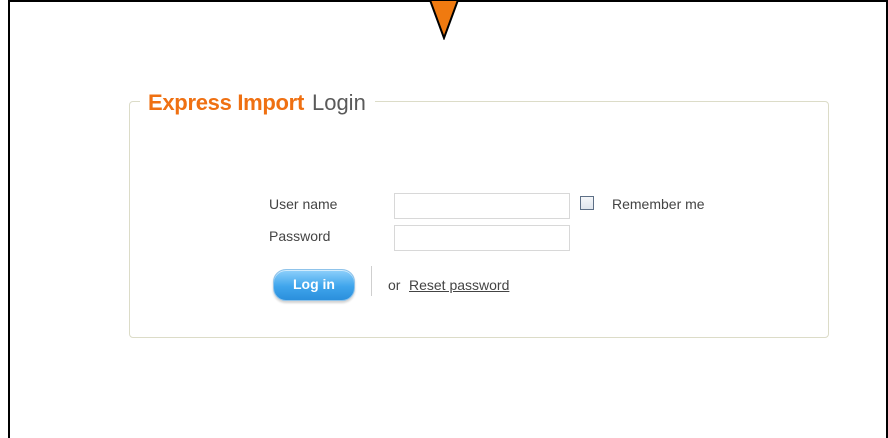  I want to click on username-label: User name, so click(303, 204).